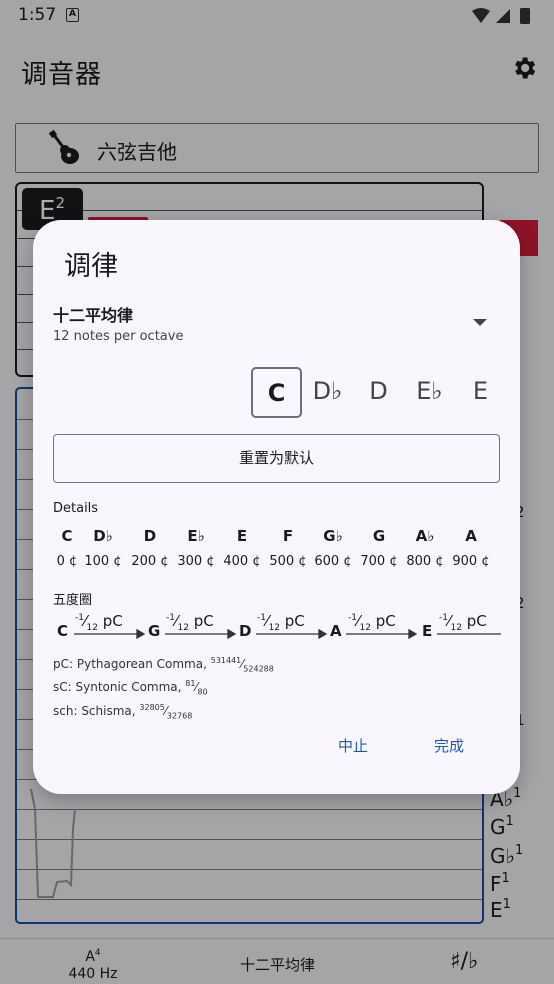 This screenshot has width=554, height=984. What do you see at coordinates (480, 322) in the screenshot?
I see `dropdown-arrow-icon` at bounding box center [480, 322].